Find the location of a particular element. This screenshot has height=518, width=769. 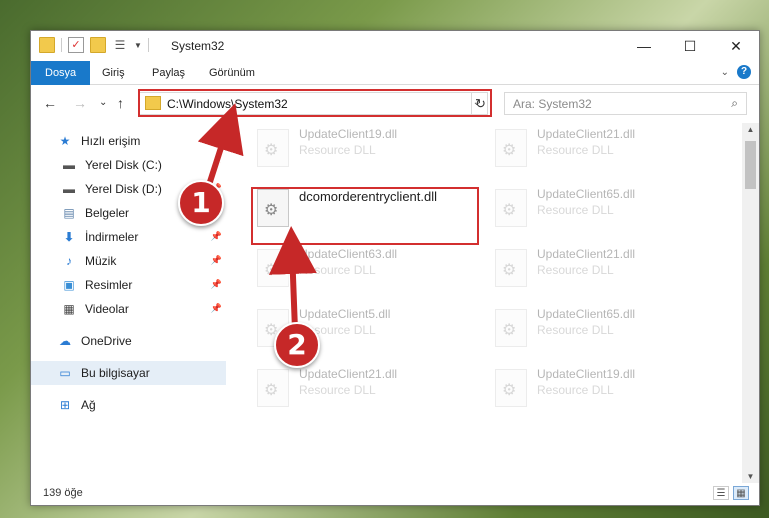

star-icon: ★ is located at coordinates (65, 141).